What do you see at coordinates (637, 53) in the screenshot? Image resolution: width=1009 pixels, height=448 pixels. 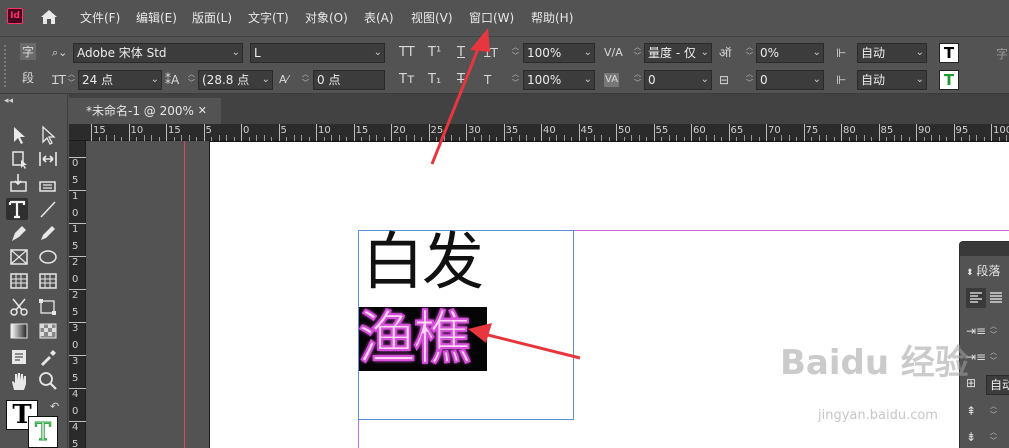 I see `kerning-mode-stepper: ︿ ﹀` at bounding box center [637, 53].